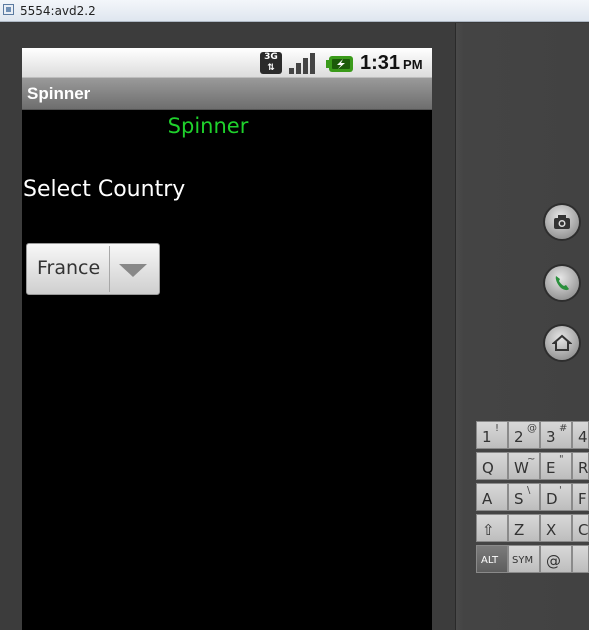 The image size is (589, 630). I want to click on key-z: Z, so click(524, 528).